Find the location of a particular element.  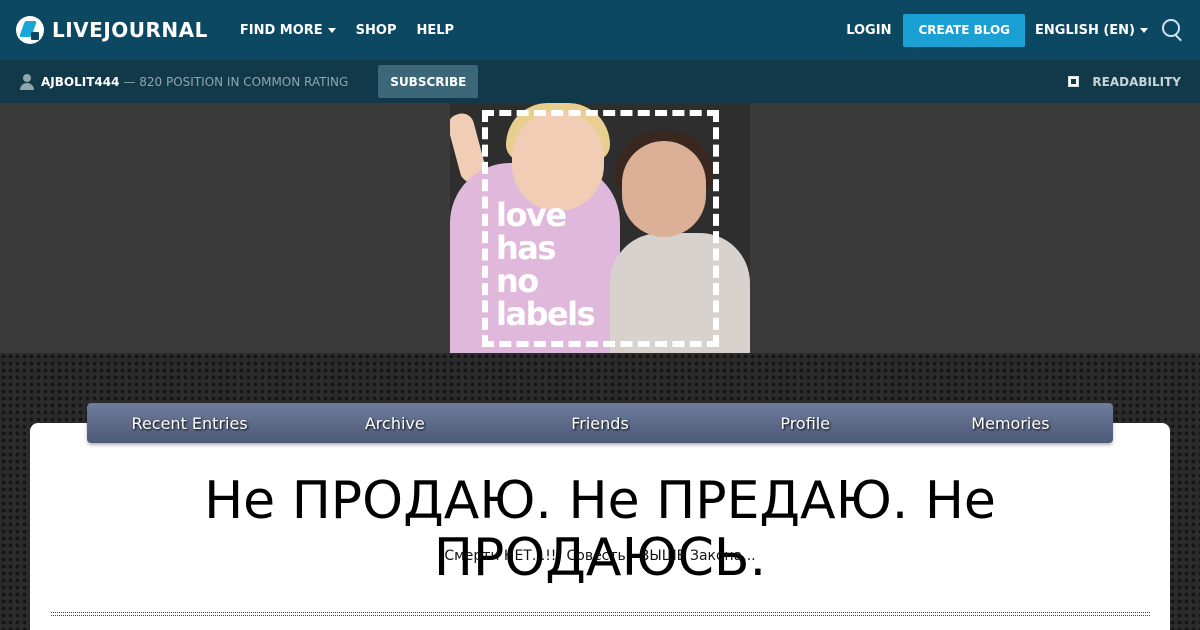

banner-slogan: love has no labels is located at coordinates (546, 264).